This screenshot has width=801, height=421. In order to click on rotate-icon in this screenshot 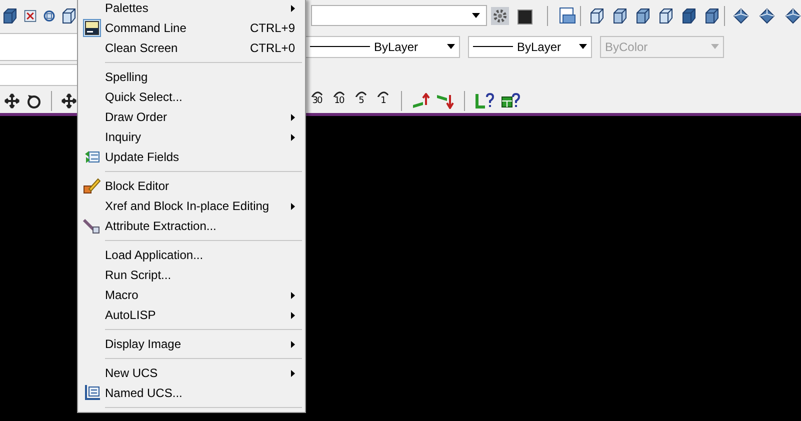, I will do `click(34, 100)`.